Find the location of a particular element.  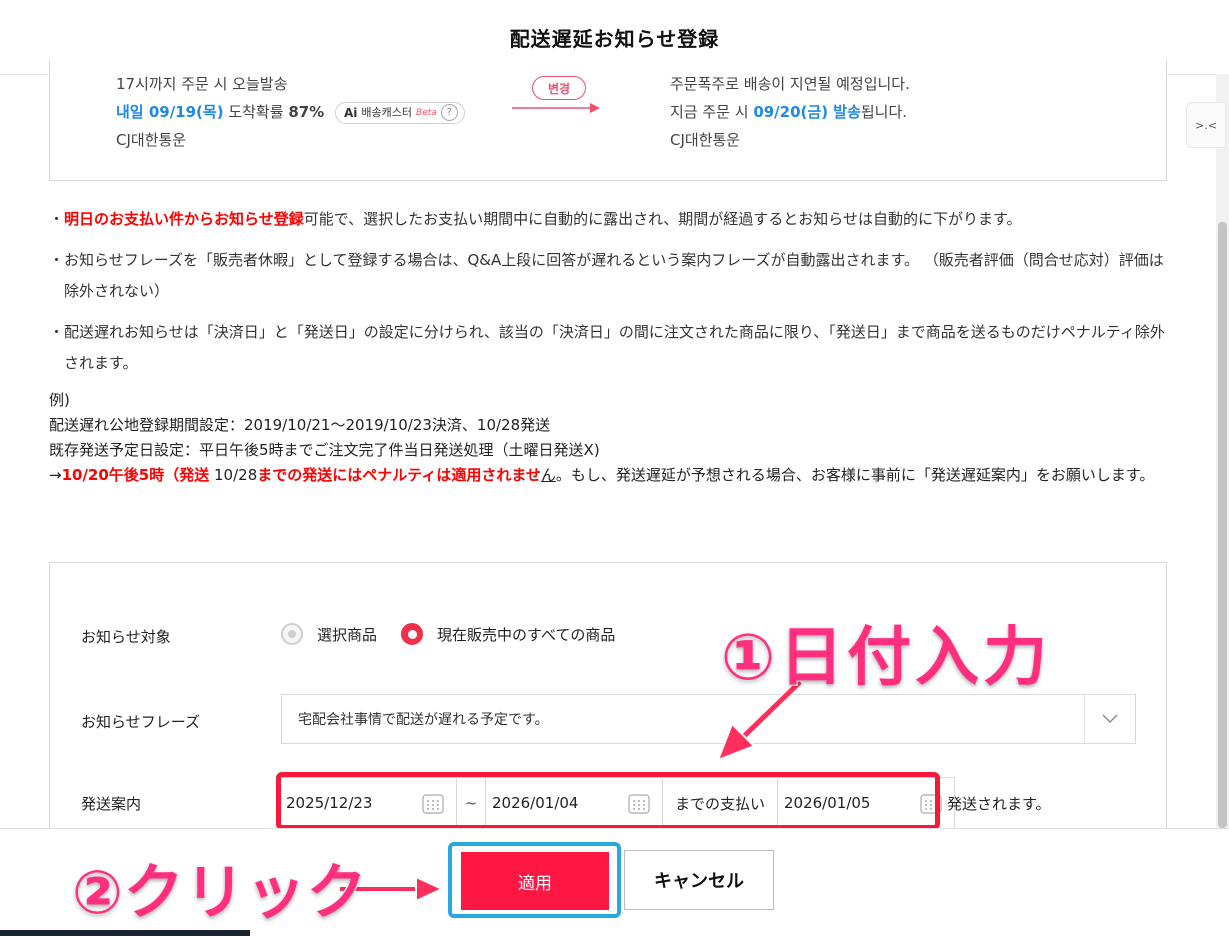

preview-before-carrier: CJ대한통운 is located at coordinates (151, 140).